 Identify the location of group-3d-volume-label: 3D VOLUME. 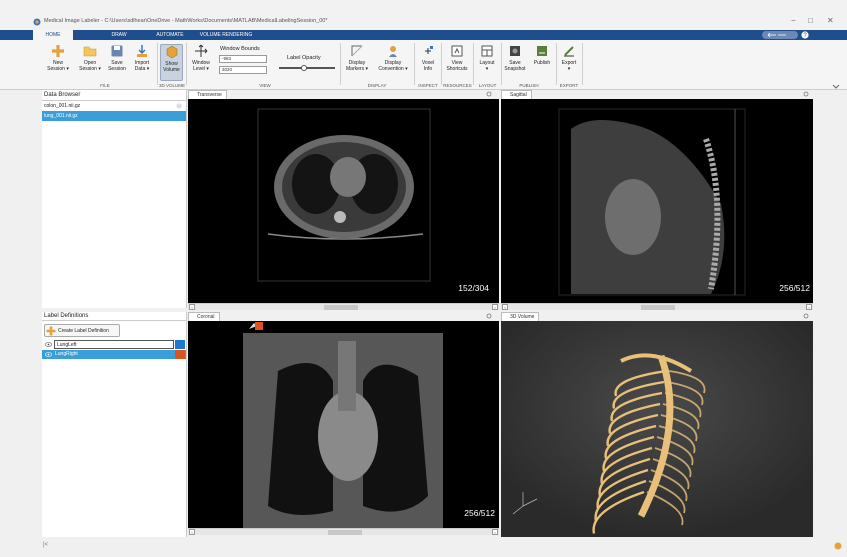
(171, 85).